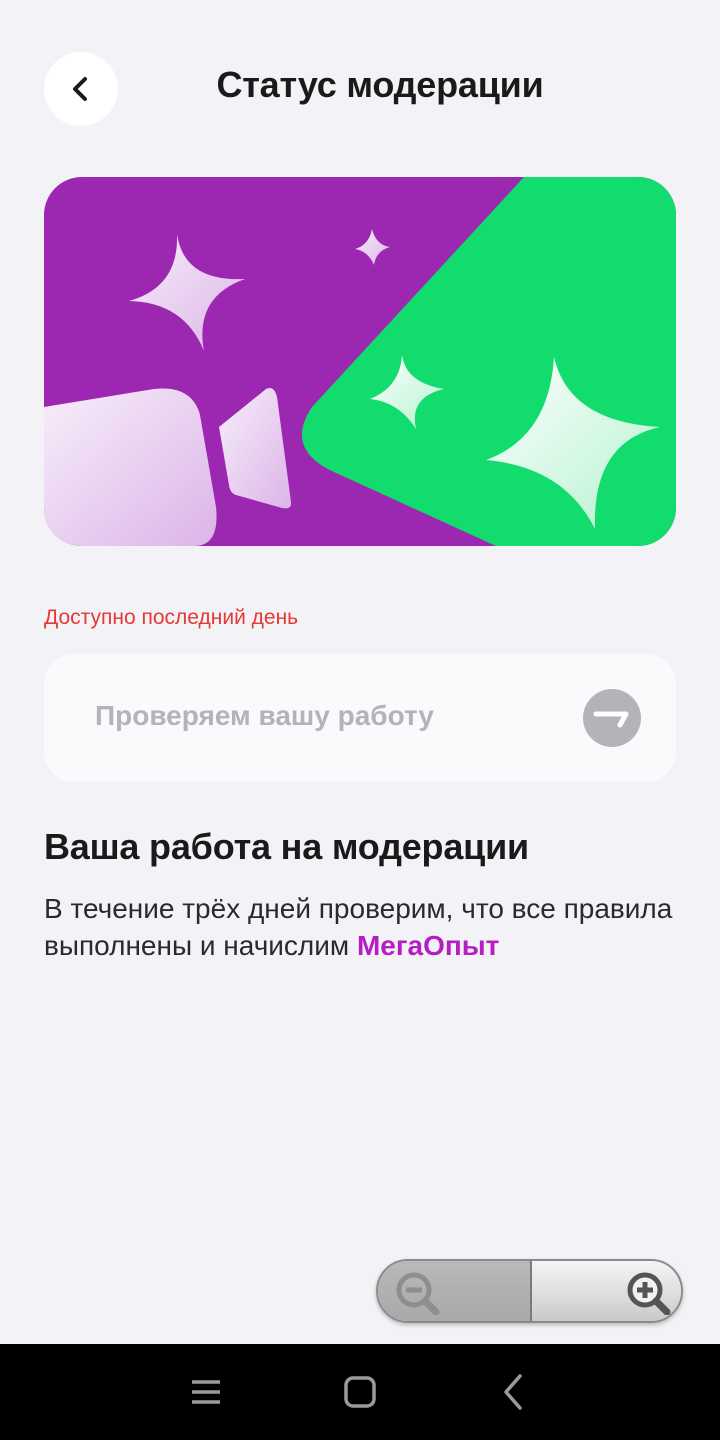  Describe the element at coordinates (649, 1293) in the screenshot. I see `zoom-in-icon` at that location.